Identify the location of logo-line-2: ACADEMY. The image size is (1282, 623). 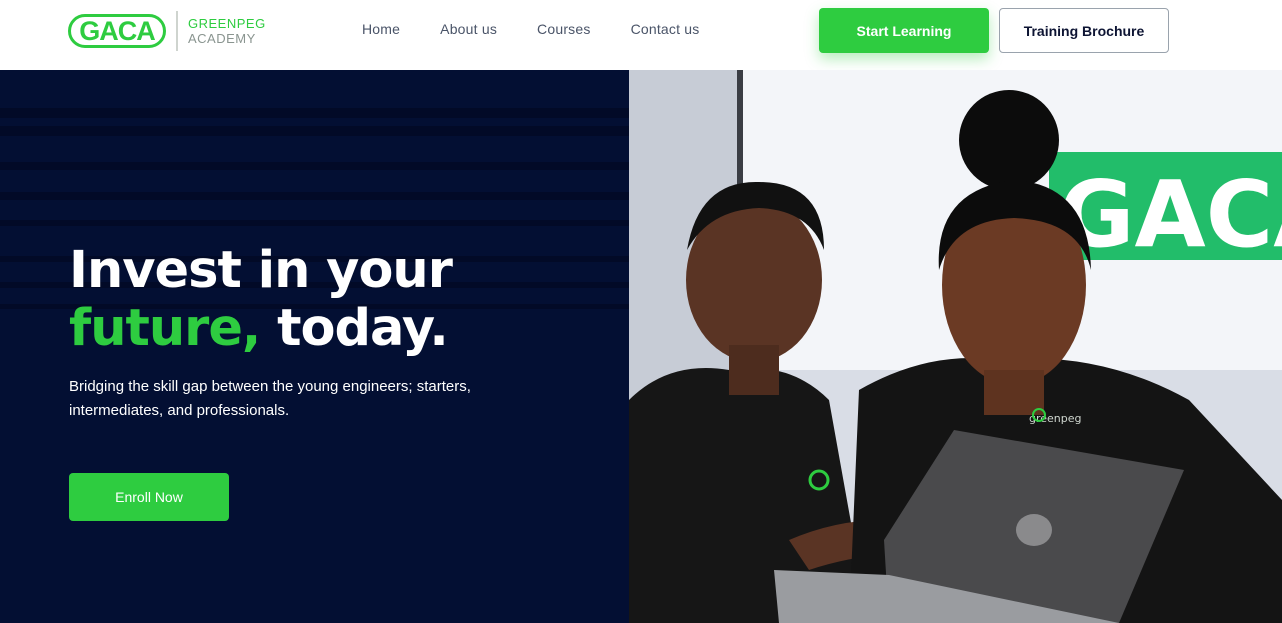
(222, 38).